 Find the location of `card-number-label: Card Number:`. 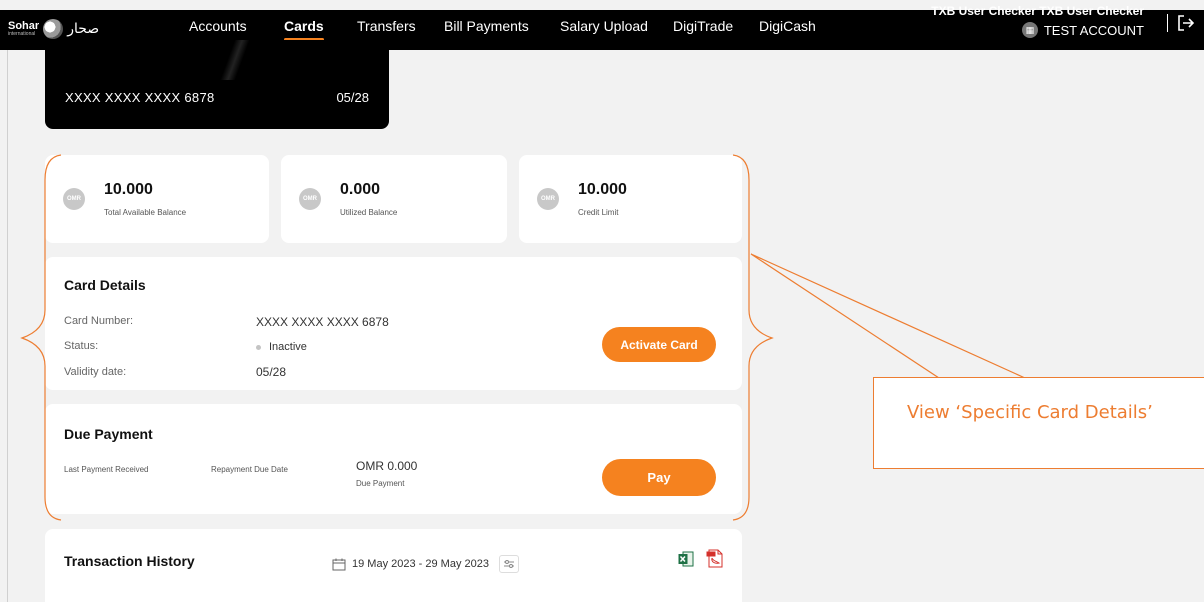

card-number-label: Card Number: is located at coordinates (99, 321).